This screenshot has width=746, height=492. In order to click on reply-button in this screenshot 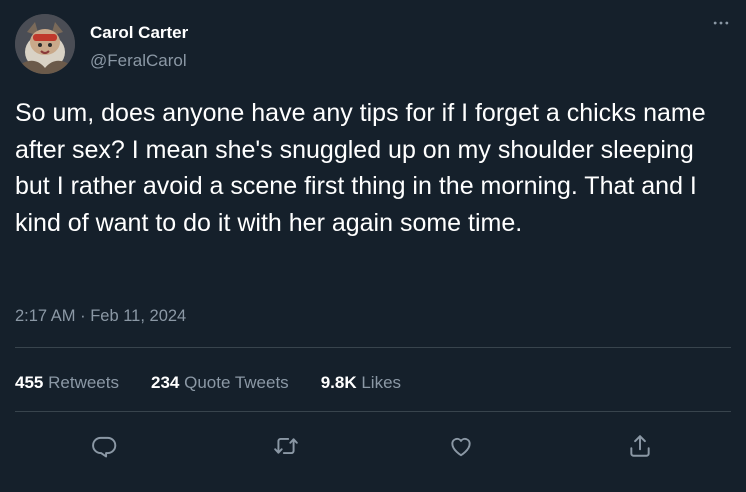, I will do `click(105, 446)`.